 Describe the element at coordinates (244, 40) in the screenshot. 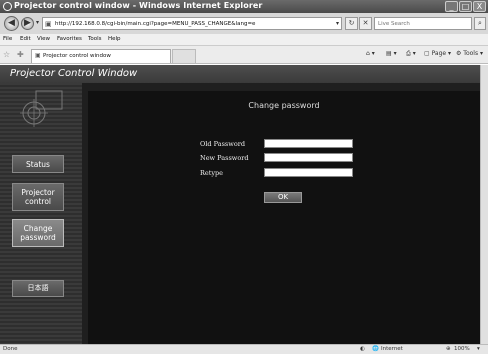

I see `menu-bar: File Edit View Favorites Tools Help` at that location.